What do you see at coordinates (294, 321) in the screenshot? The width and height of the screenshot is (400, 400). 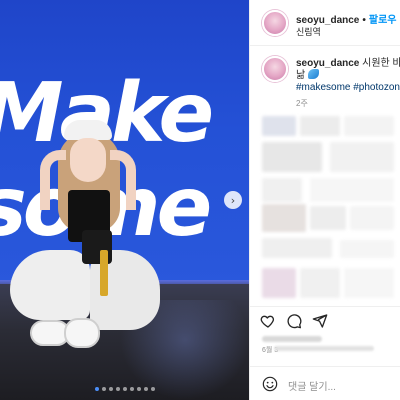 I see `comment-icon` at bounding box center [294, 321].